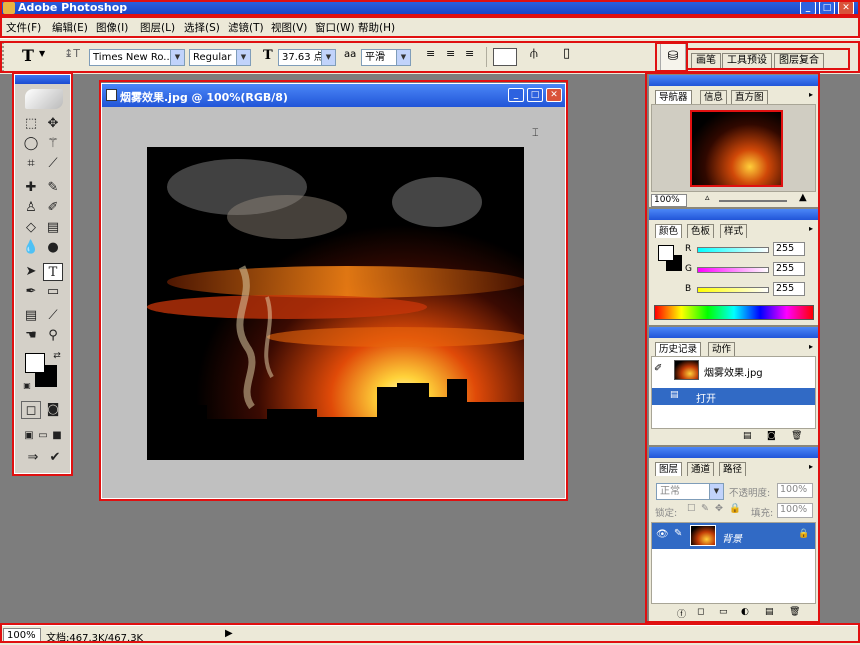  I want to click on file-browser-icon: ⛁, so click(673, 57).